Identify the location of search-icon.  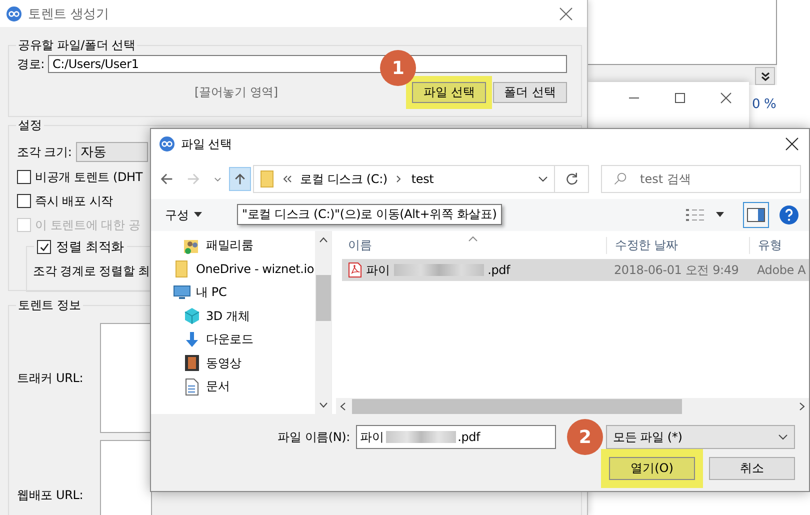
(619, 179).